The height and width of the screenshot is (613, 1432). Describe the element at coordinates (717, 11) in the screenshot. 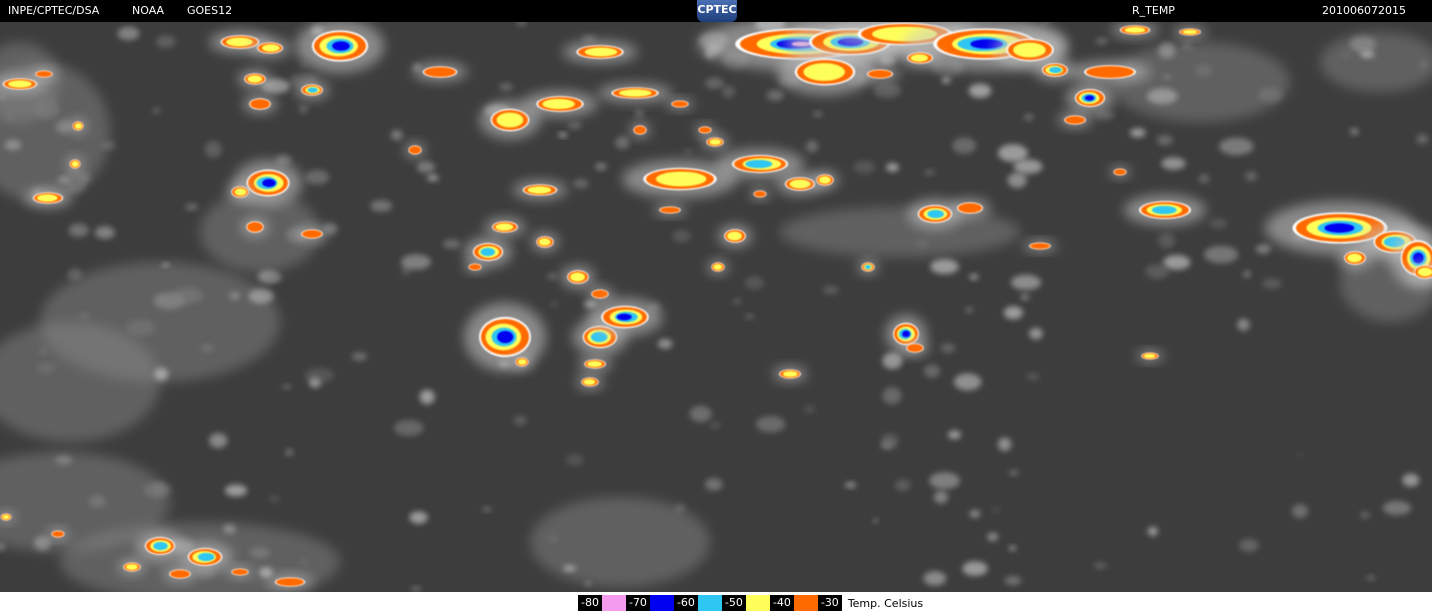

I see `cptec-logo: CPTEC` at that location.